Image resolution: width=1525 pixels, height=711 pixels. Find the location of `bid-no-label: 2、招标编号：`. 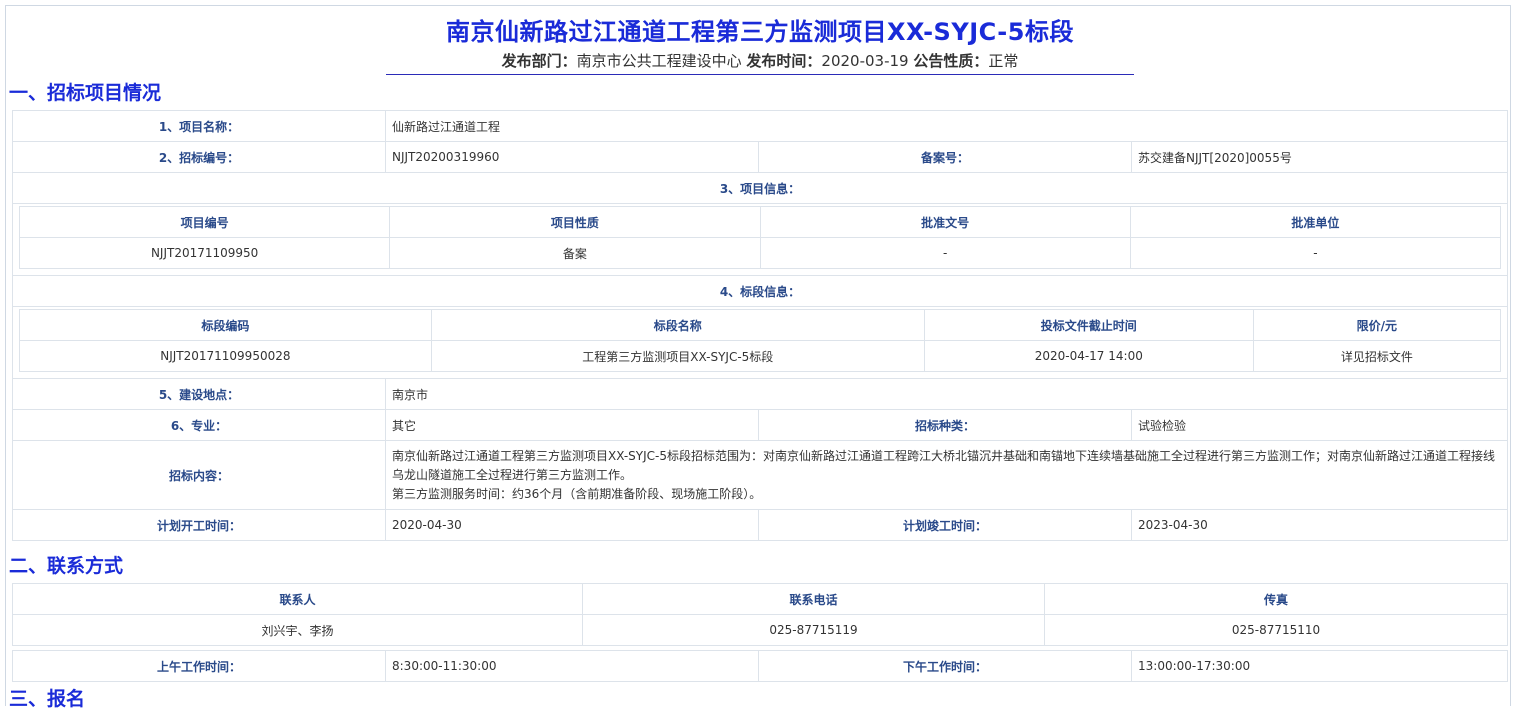

bid-no-label: 2、招标编号： is located at coordinates (199, 157).